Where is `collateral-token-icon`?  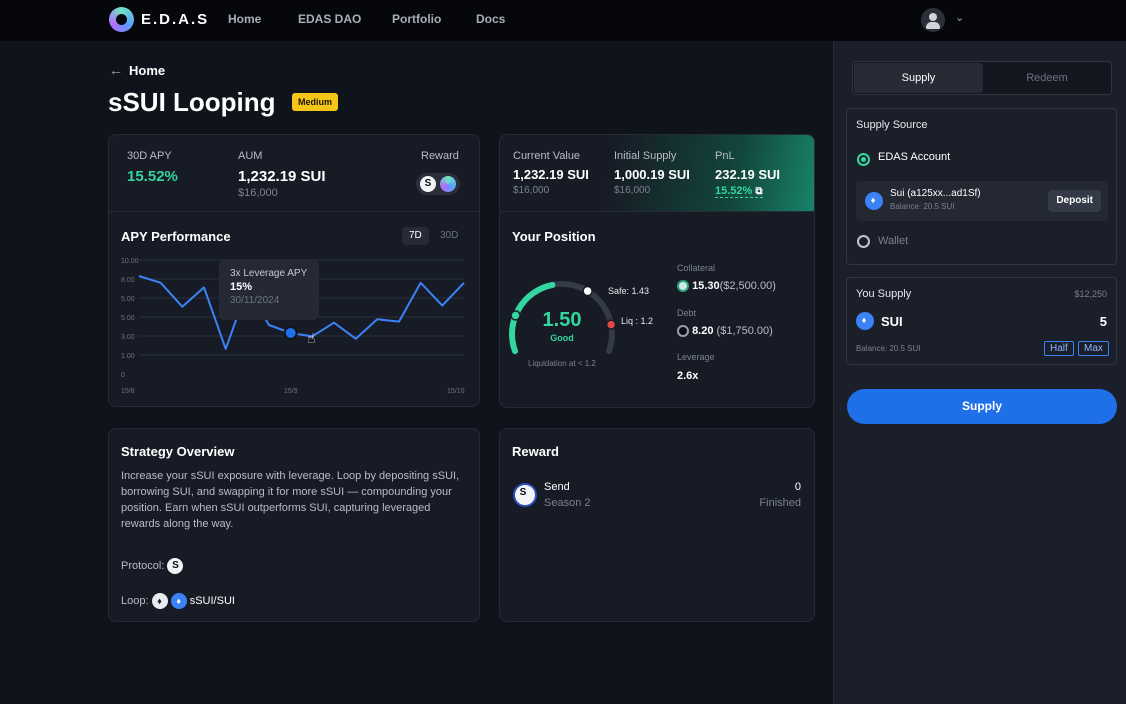 collateral-token-icon is located at coordinates (683, 286).